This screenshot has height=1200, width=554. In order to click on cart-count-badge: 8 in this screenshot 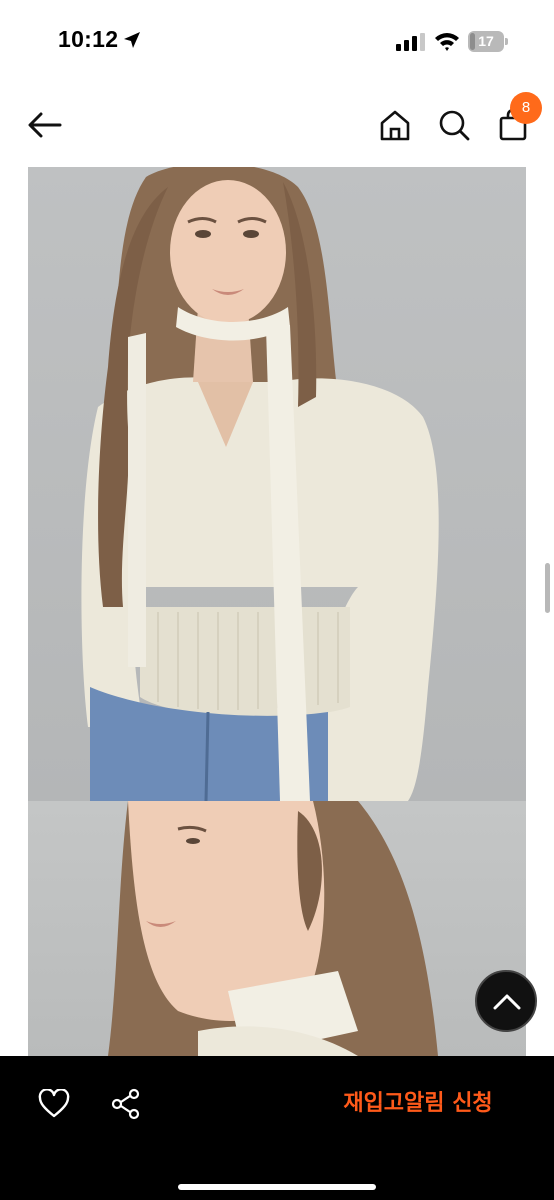, I will do `click(526, 108)`.